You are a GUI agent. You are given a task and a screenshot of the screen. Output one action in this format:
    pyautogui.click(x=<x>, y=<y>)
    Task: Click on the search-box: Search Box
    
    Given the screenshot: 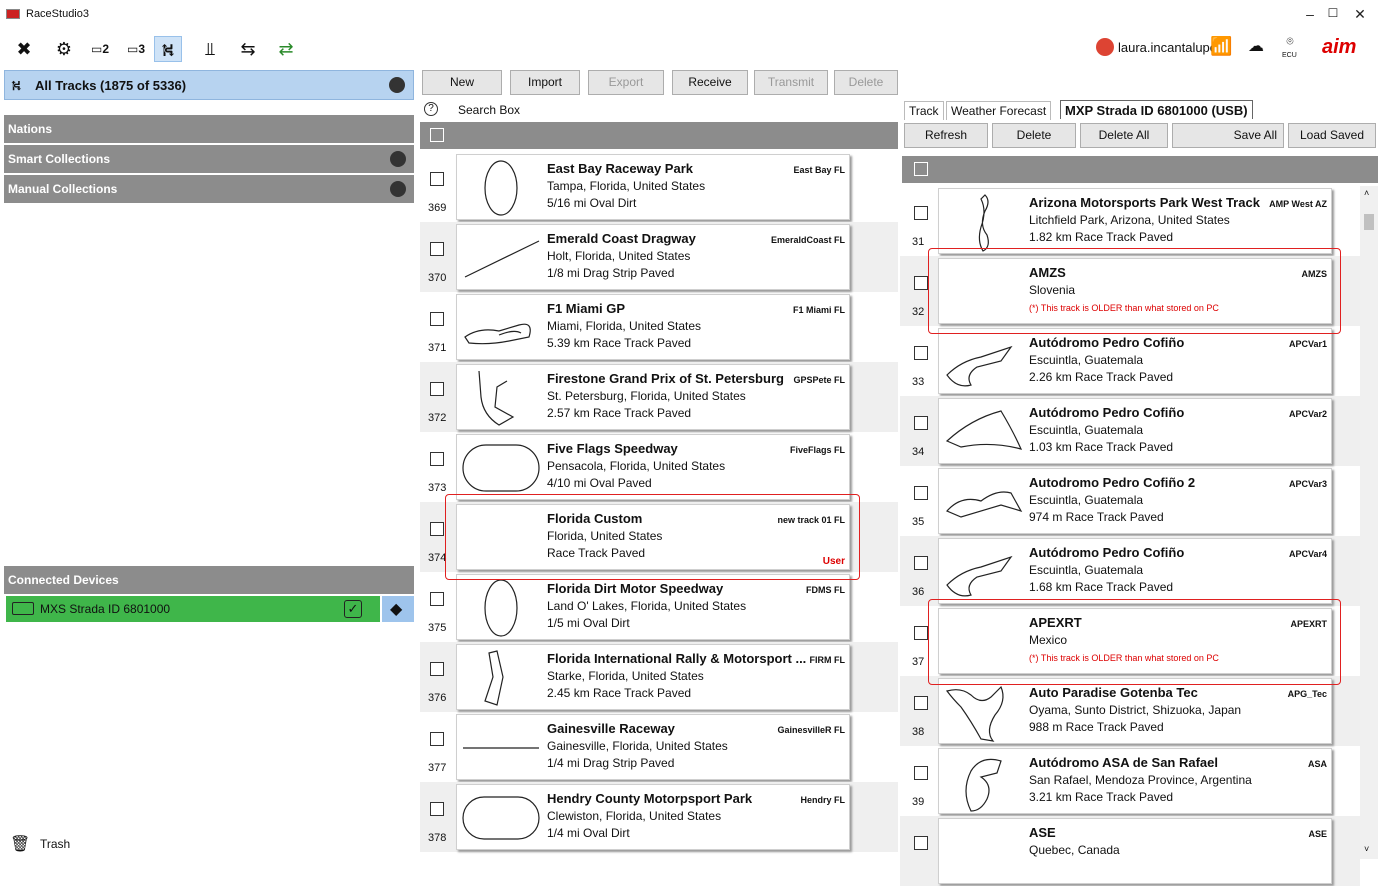 What is the action you would take?
    pyautogui.click(x=489, y=110)
    